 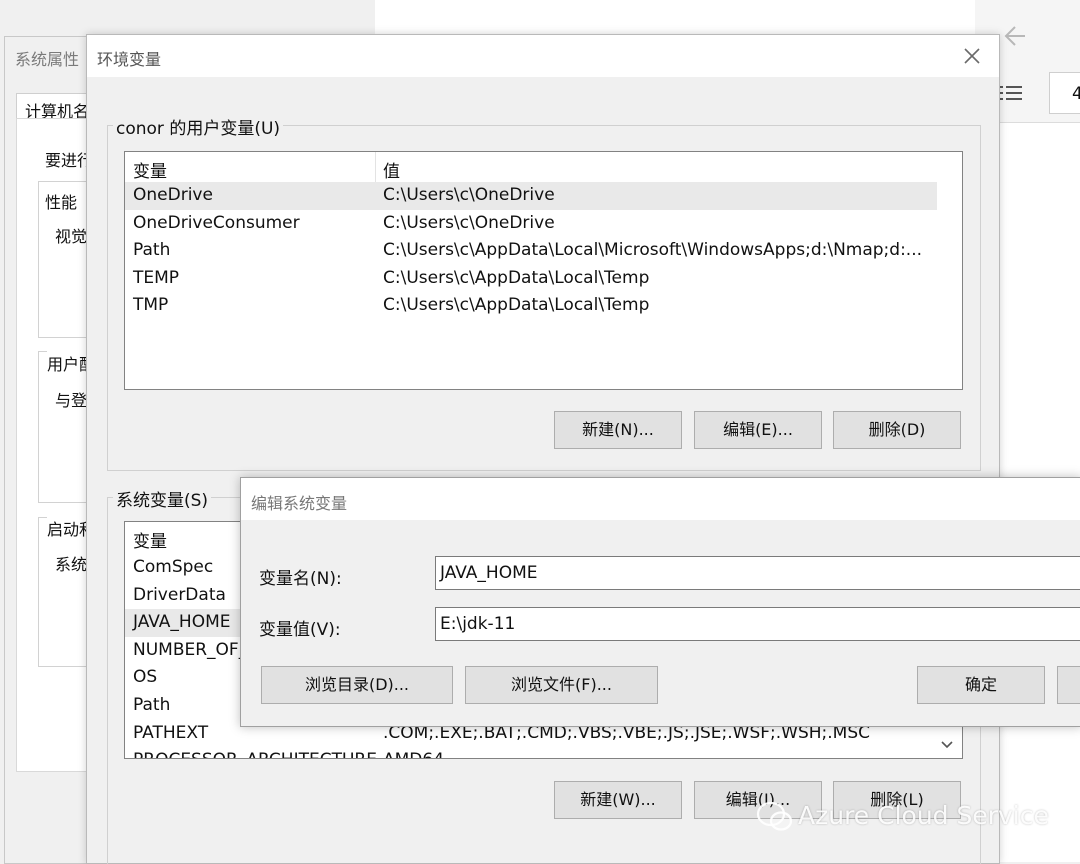 What do you see at coordinates (1064, 93) in the screenshot?
I see `explorer-page-field: 4` at bounding box center [1064, 93].